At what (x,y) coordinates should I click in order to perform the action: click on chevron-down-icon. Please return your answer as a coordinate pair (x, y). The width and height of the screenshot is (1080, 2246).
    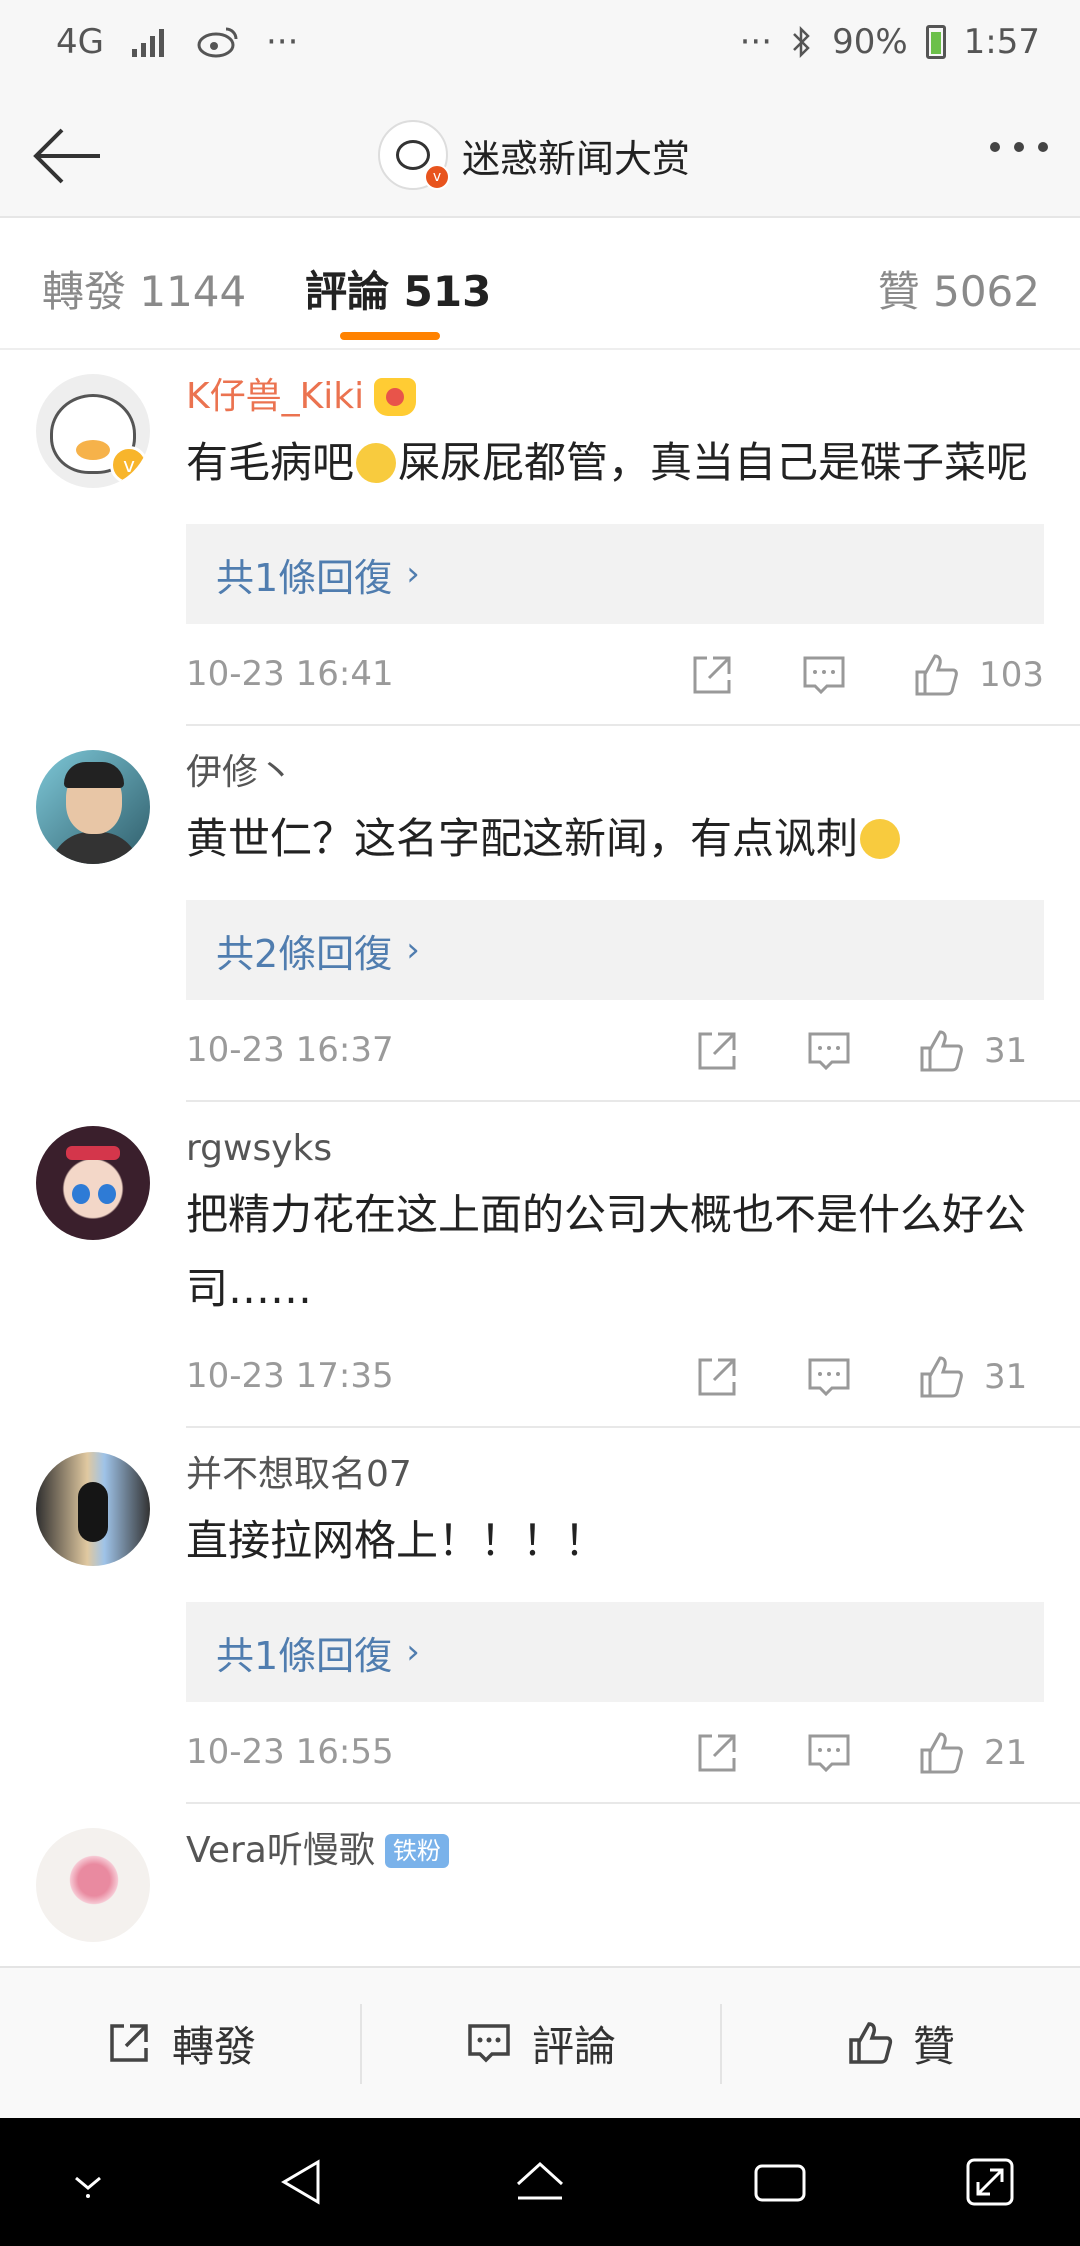
    Looking at the image, I should click on (88, 2182).